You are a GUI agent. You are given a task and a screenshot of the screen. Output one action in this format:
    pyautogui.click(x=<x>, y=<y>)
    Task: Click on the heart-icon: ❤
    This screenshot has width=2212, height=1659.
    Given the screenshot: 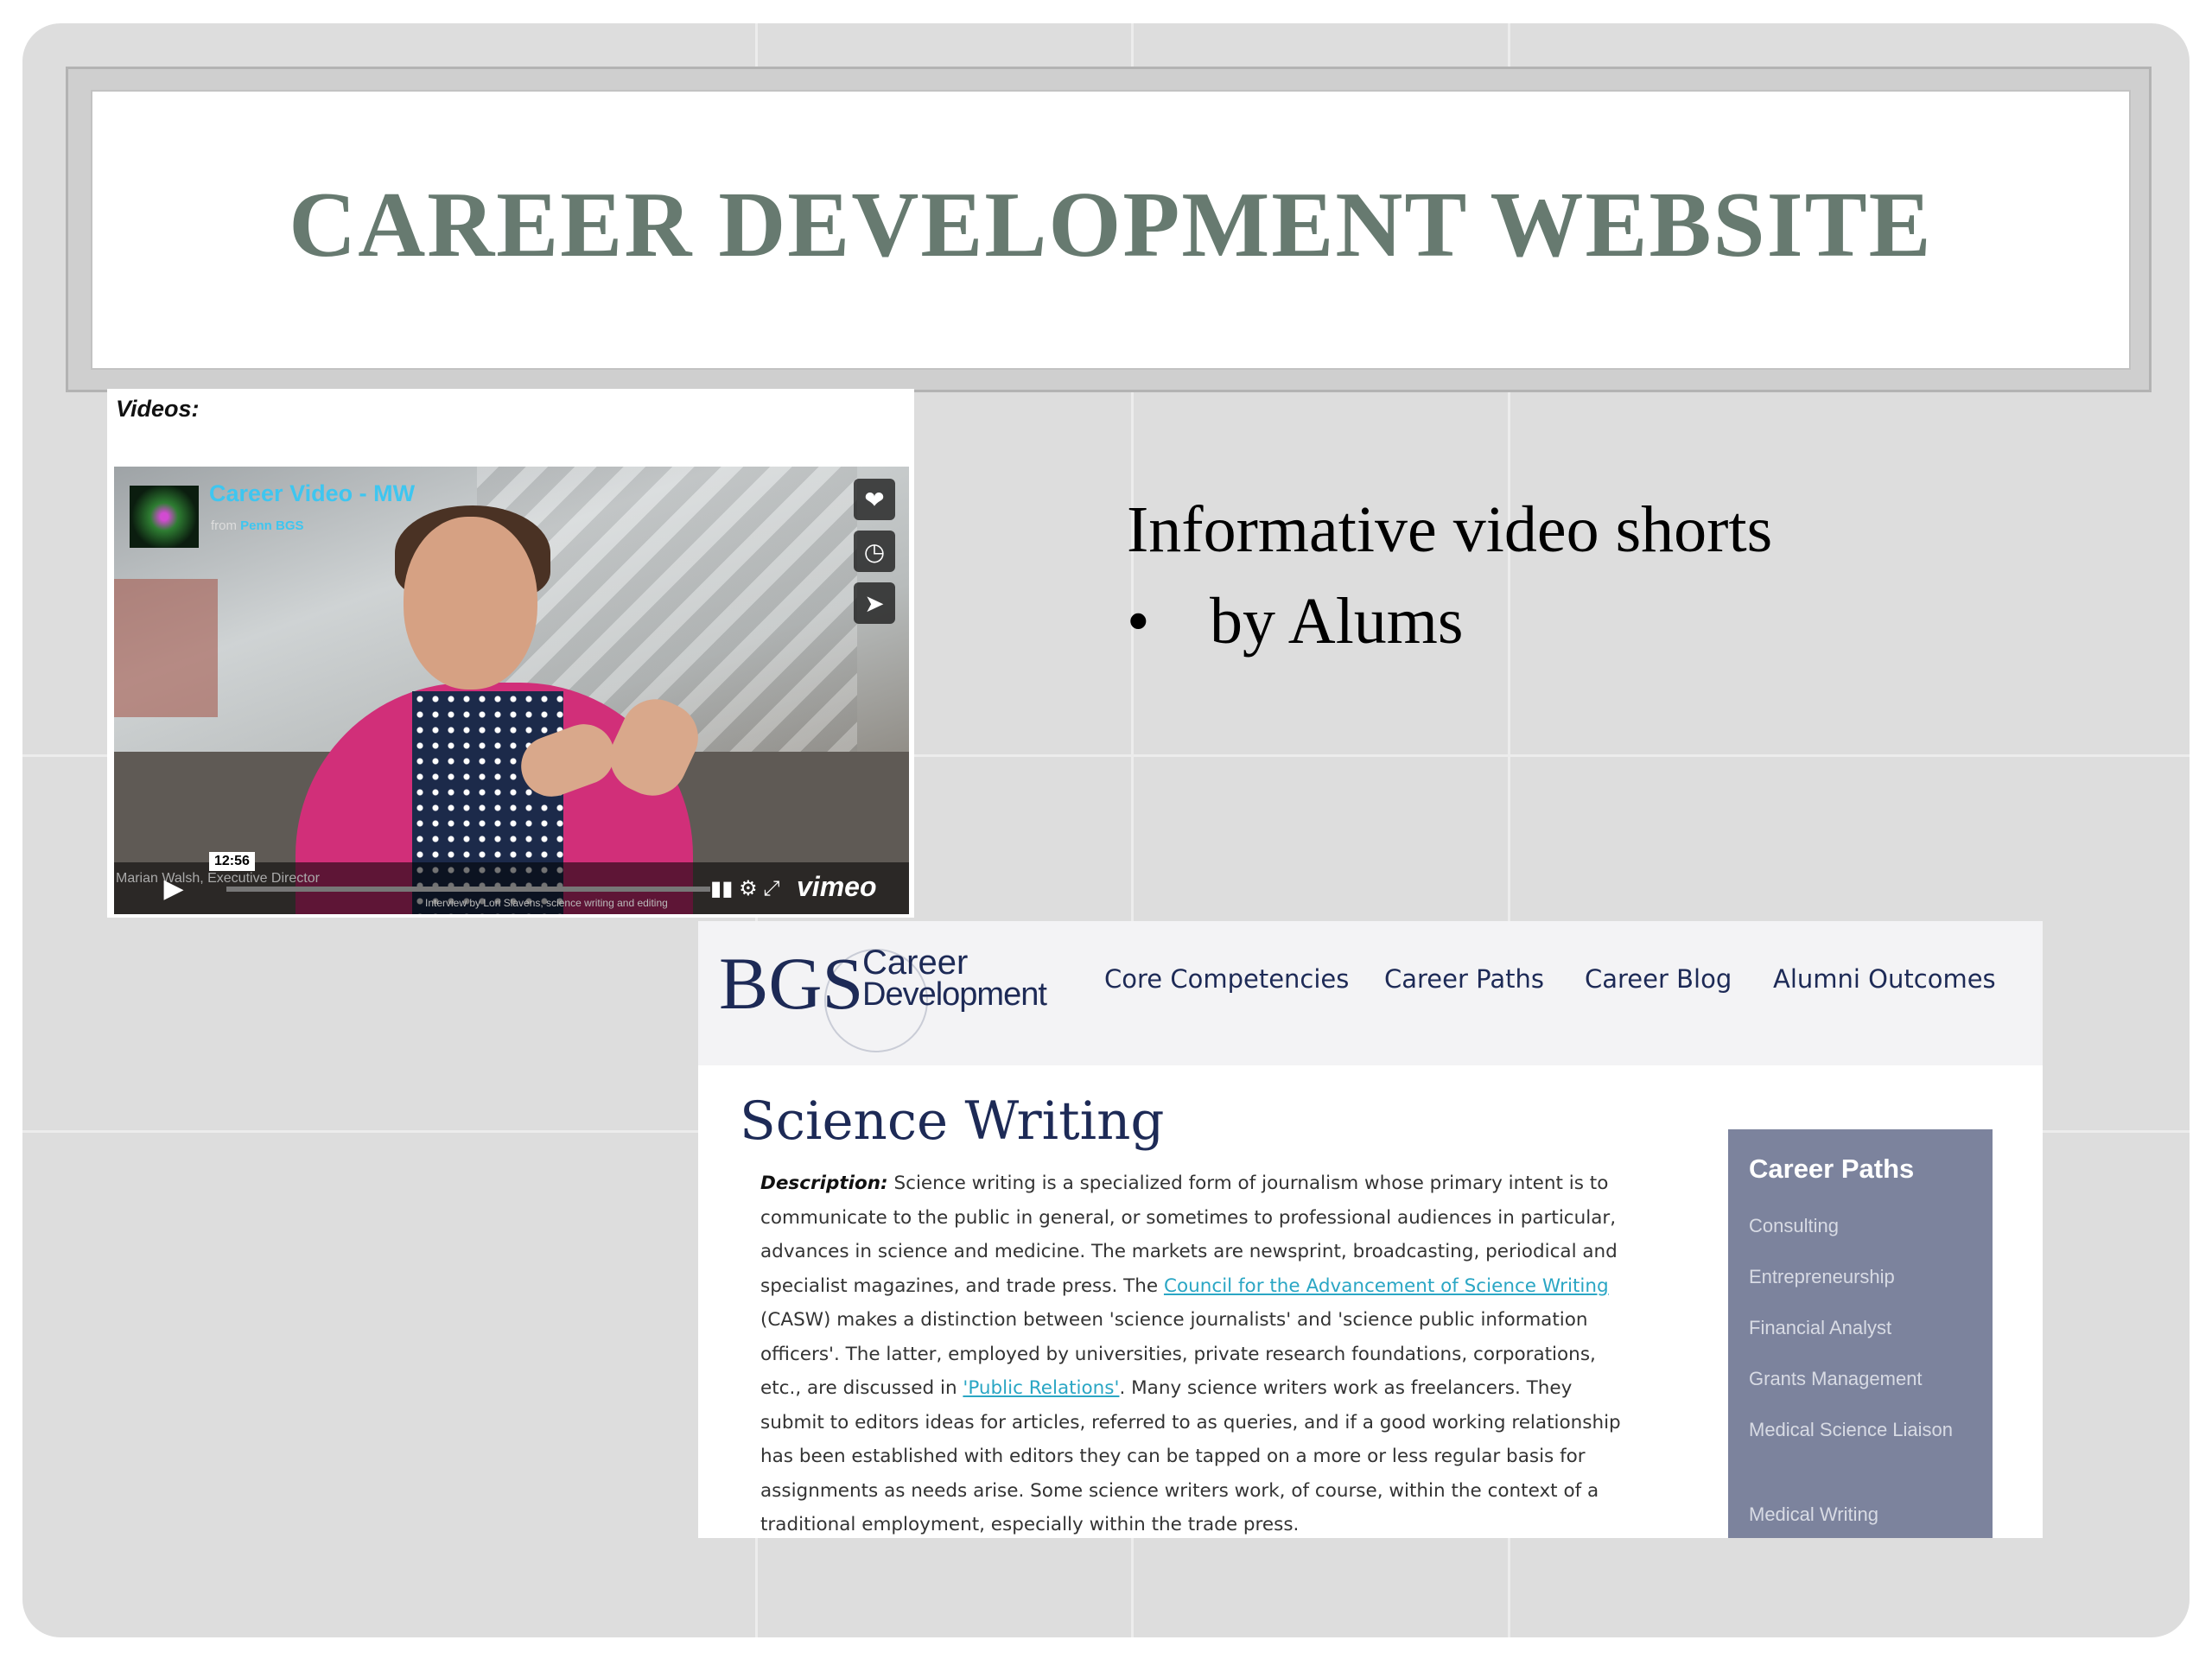 What is the action you would take?
    pyautogui.click(x=874, y=500)
    